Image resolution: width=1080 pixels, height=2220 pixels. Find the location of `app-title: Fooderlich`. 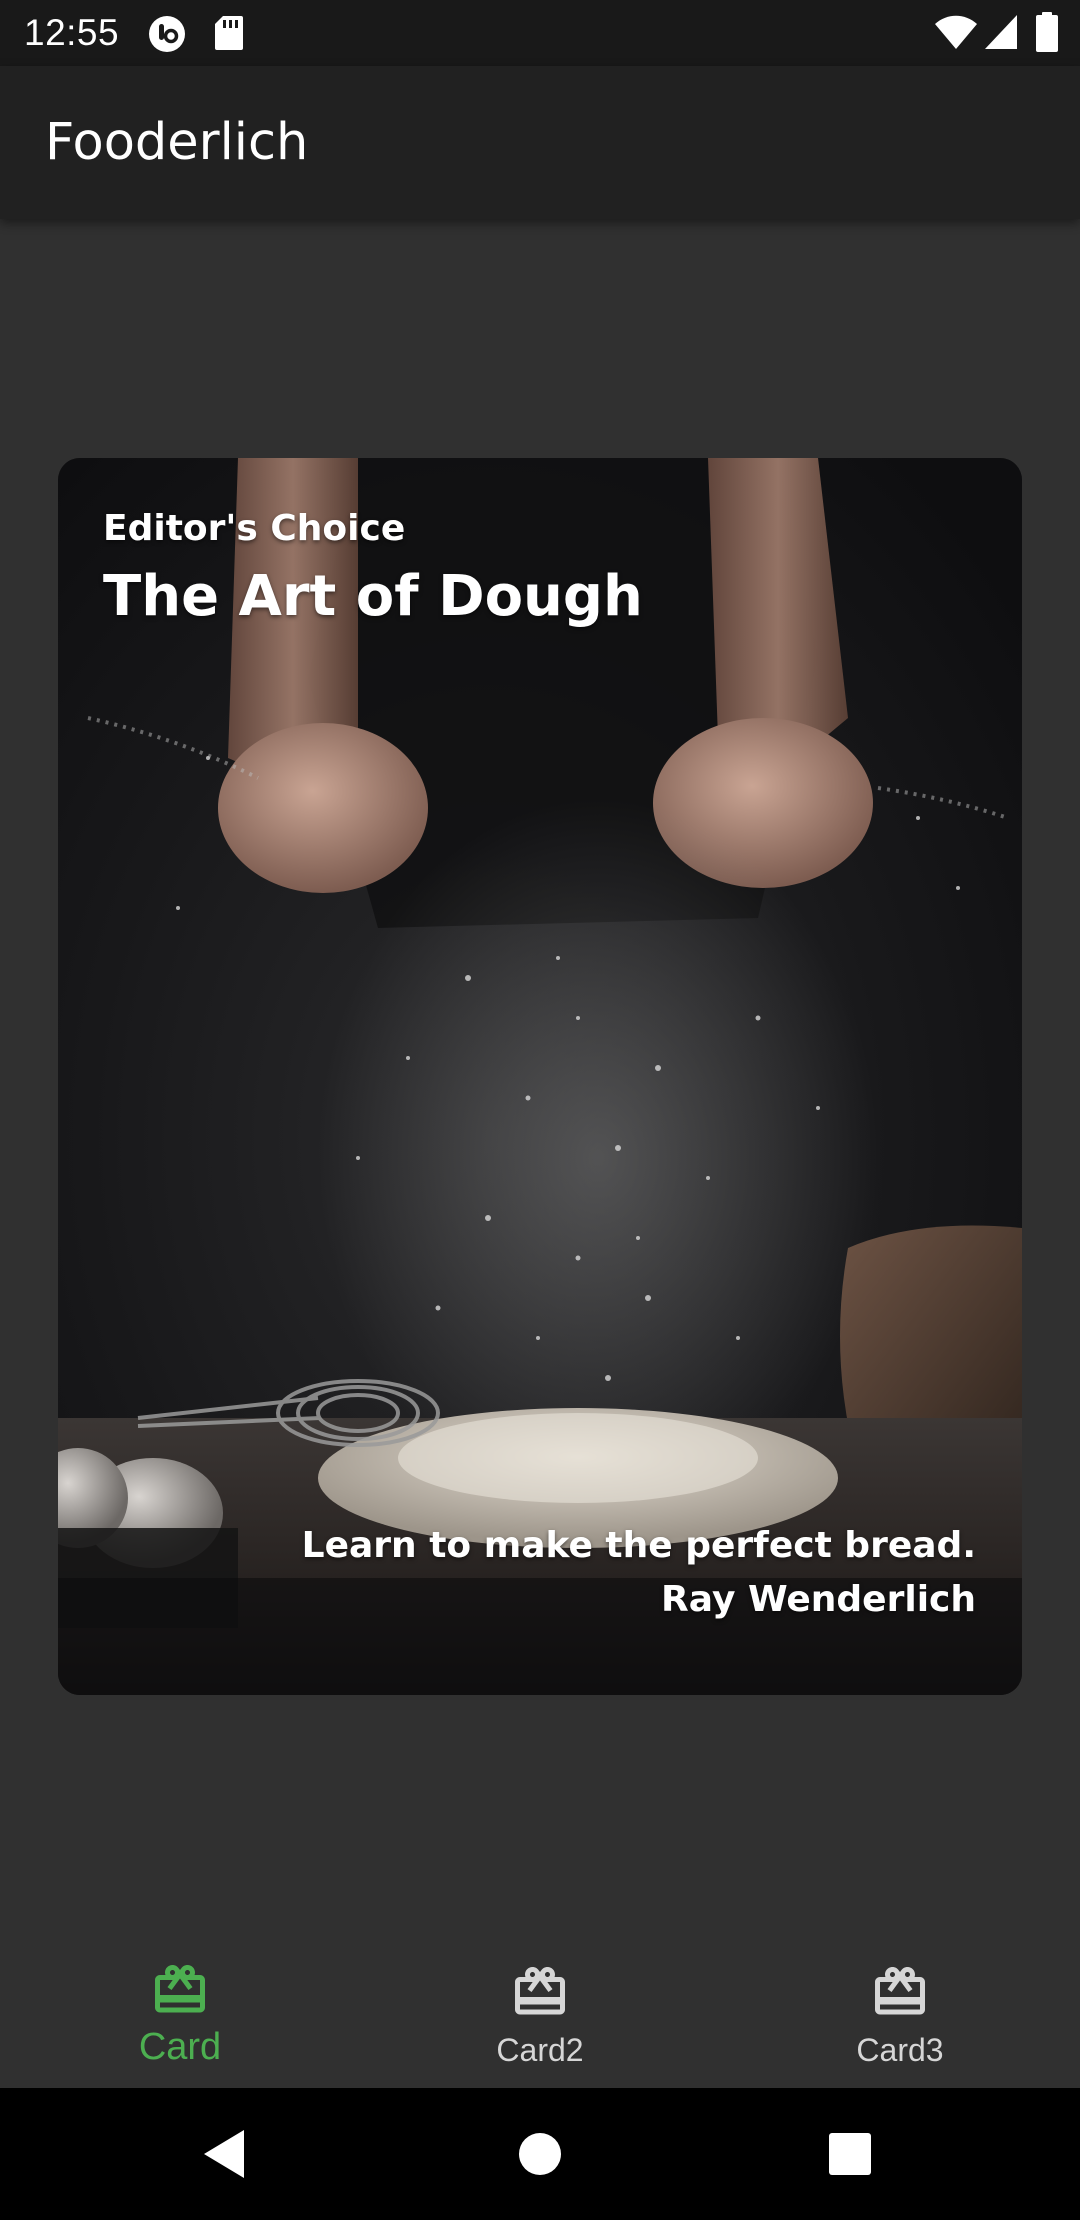

app-title: Fooderlich is located at coordinates (177, 142).